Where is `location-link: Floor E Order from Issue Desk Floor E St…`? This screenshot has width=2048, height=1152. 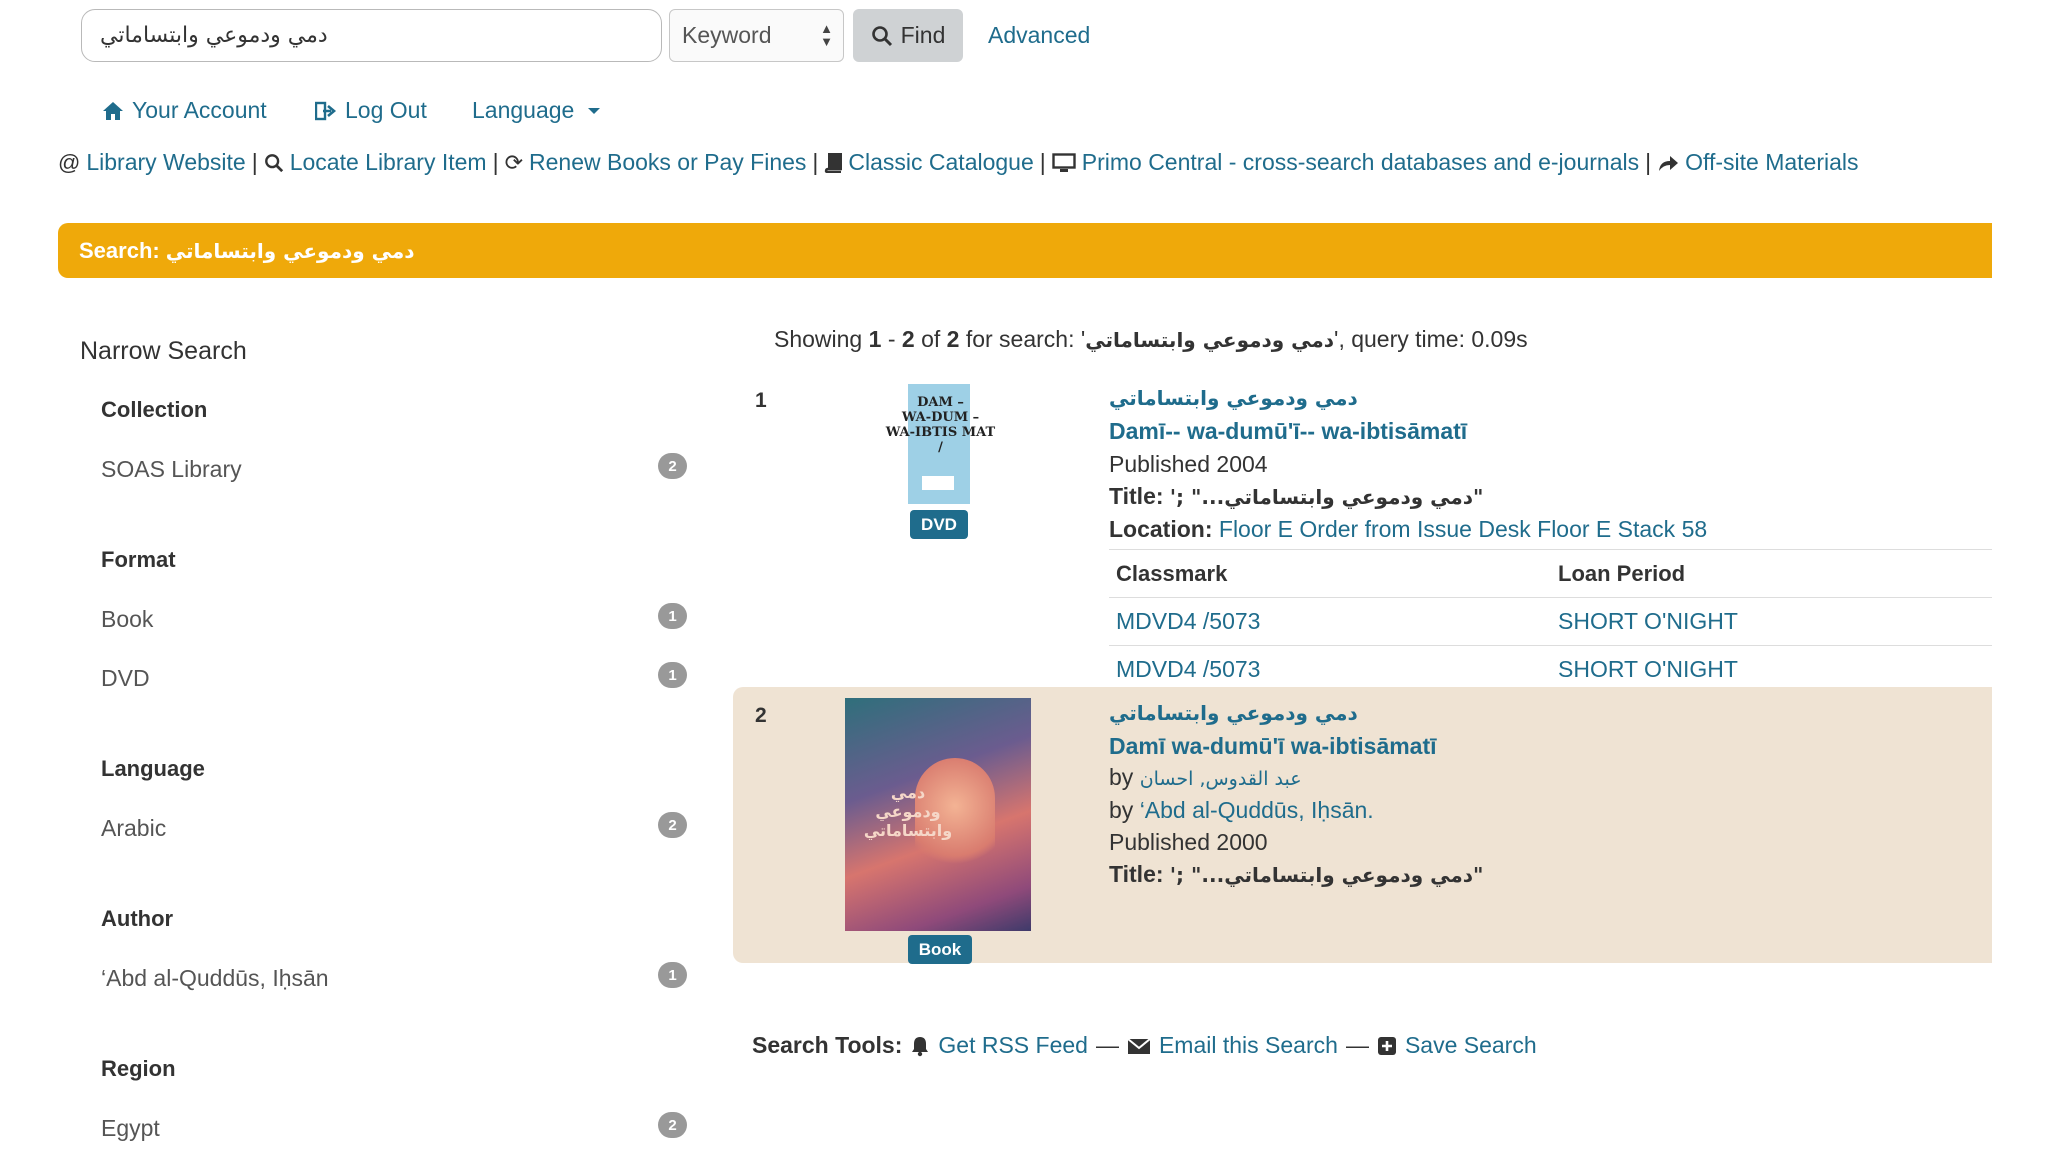
location-link: Floor E Order from Issue Desk Floor E St… is located at coordinates (1463, 529).